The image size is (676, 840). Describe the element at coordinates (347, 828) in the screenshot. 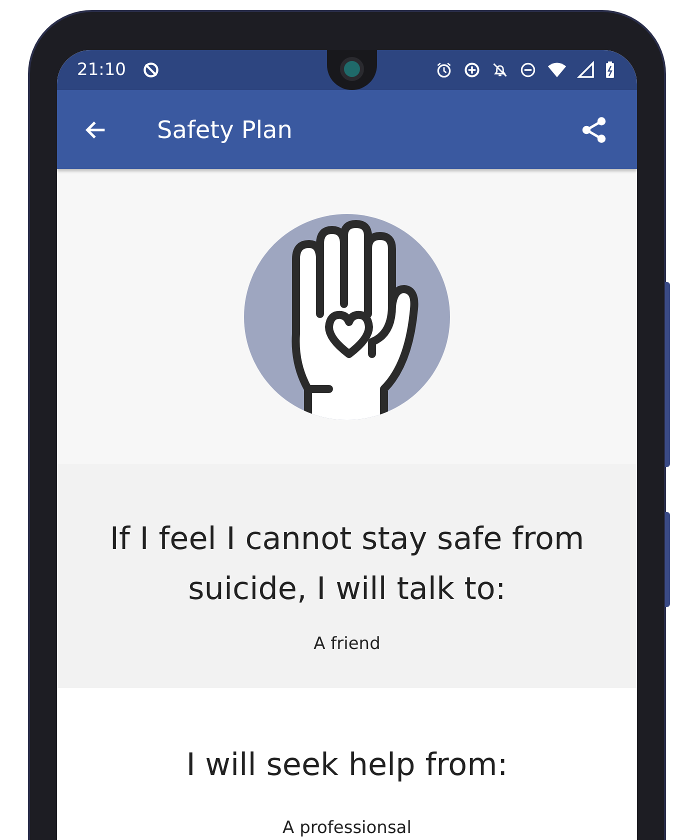

I see `section-answer: A professionsal` at that location.